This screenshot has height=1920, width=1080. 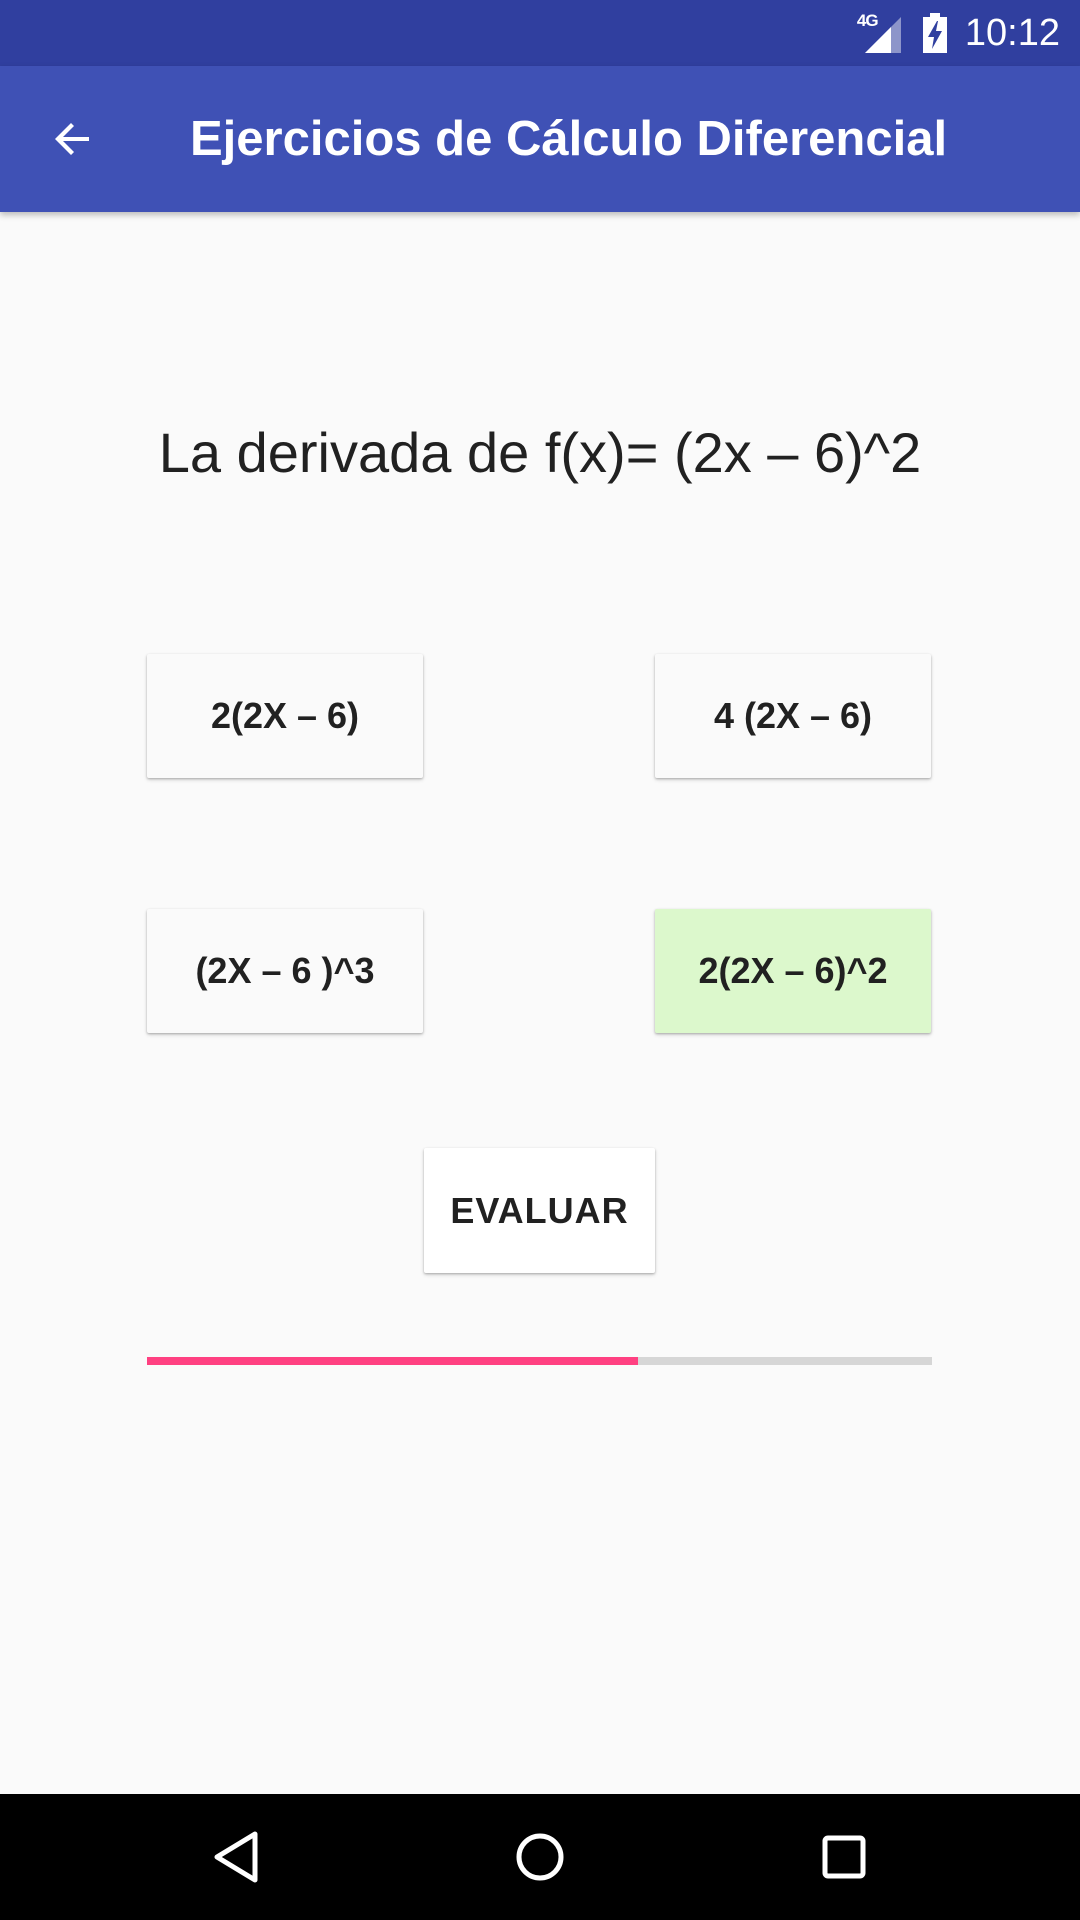 I want to click on nav-home-icon, so click(x=540, y=1857).